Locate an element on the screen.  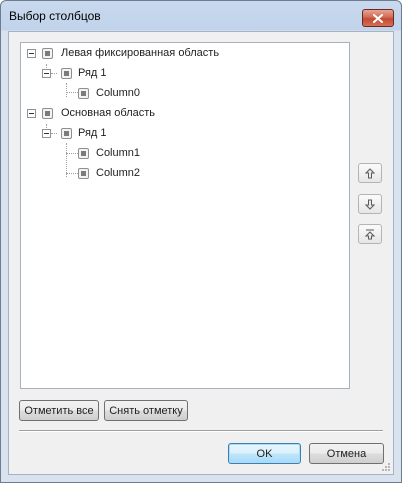
tree-node-label: Column1 is located at coordinates (118, 153).